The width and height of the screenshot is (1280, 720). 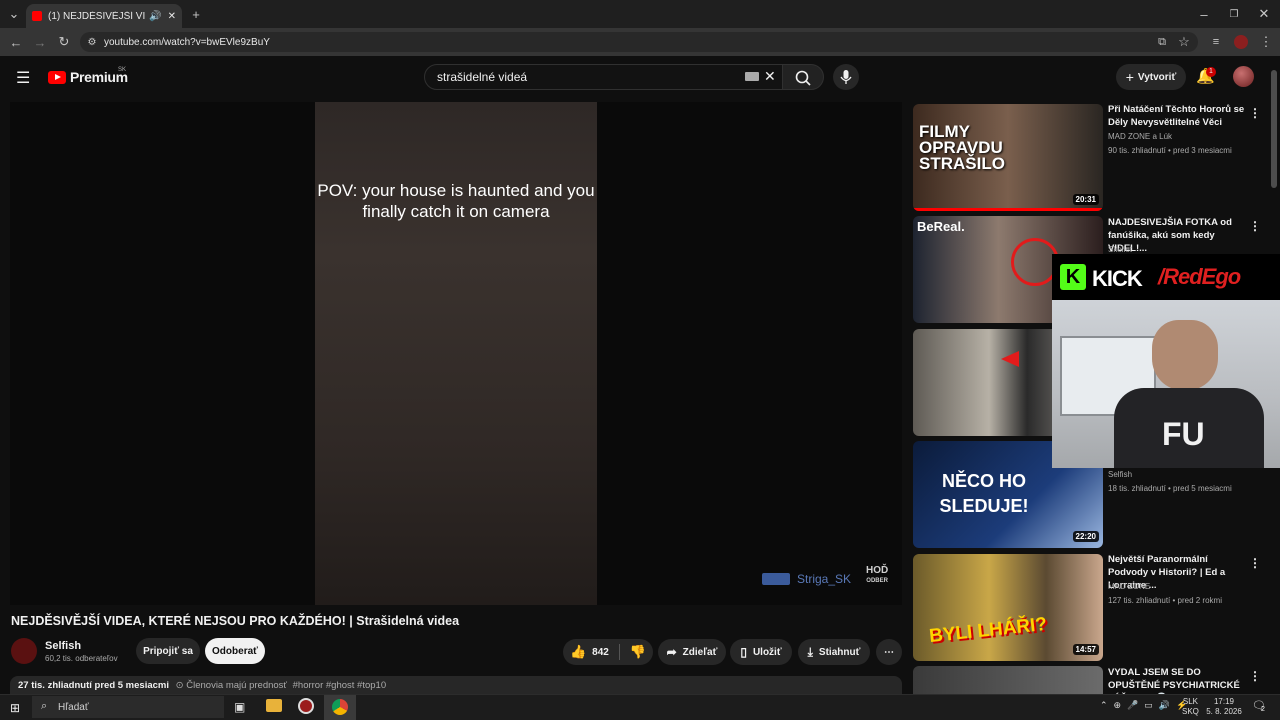 What do you see at coordinates (1162, 42) in the screenshot?
I see `install-app-icon: ⧉` at bounding box center [1162, 42].